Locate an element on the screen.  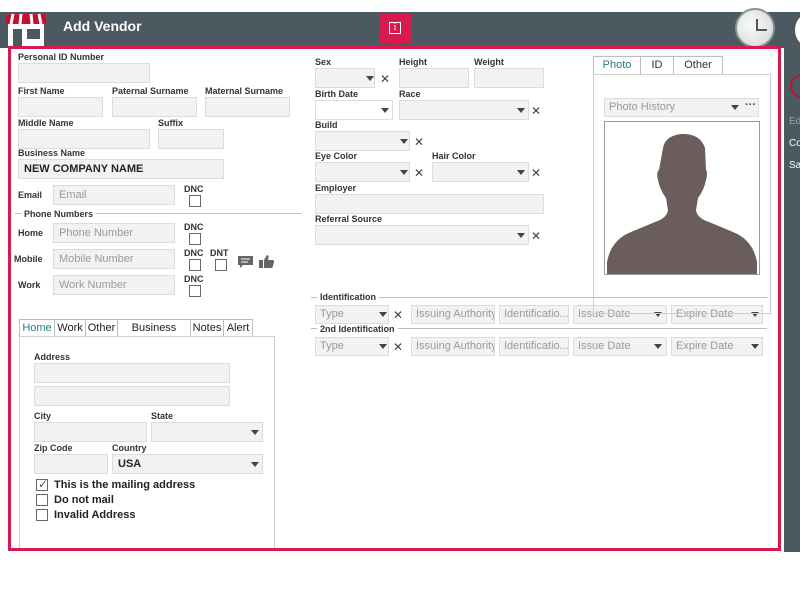
zip-code-field is located at coordinates (71, 464).